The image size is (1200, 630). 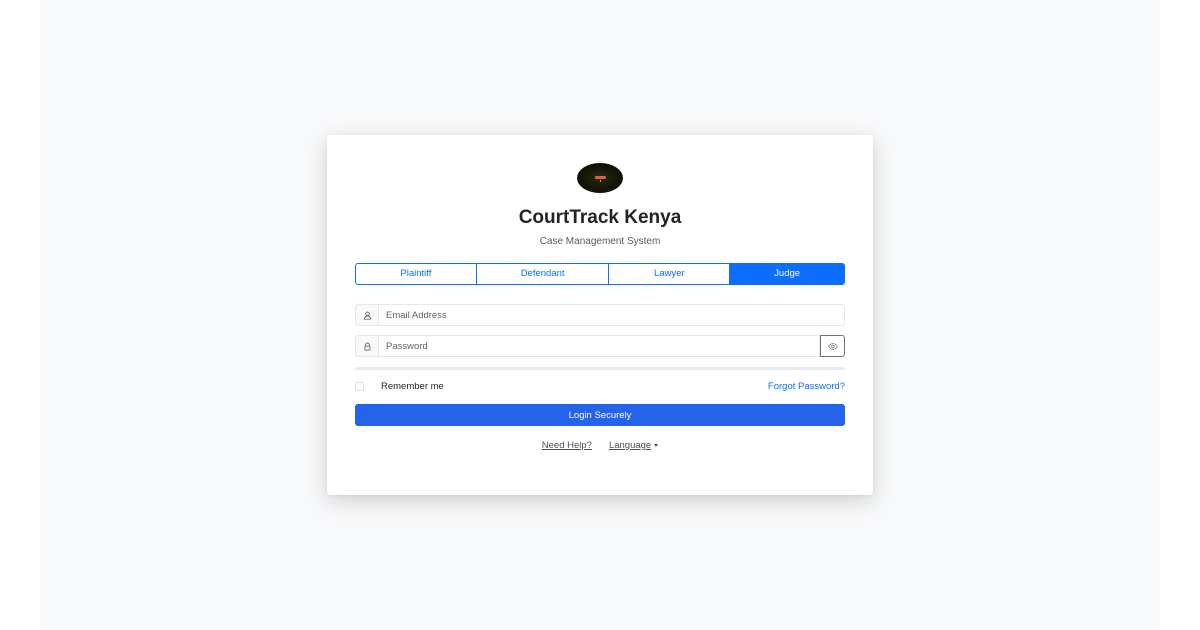 I want to click on need-help-link: Need Help?, so click(x=567, y=445).